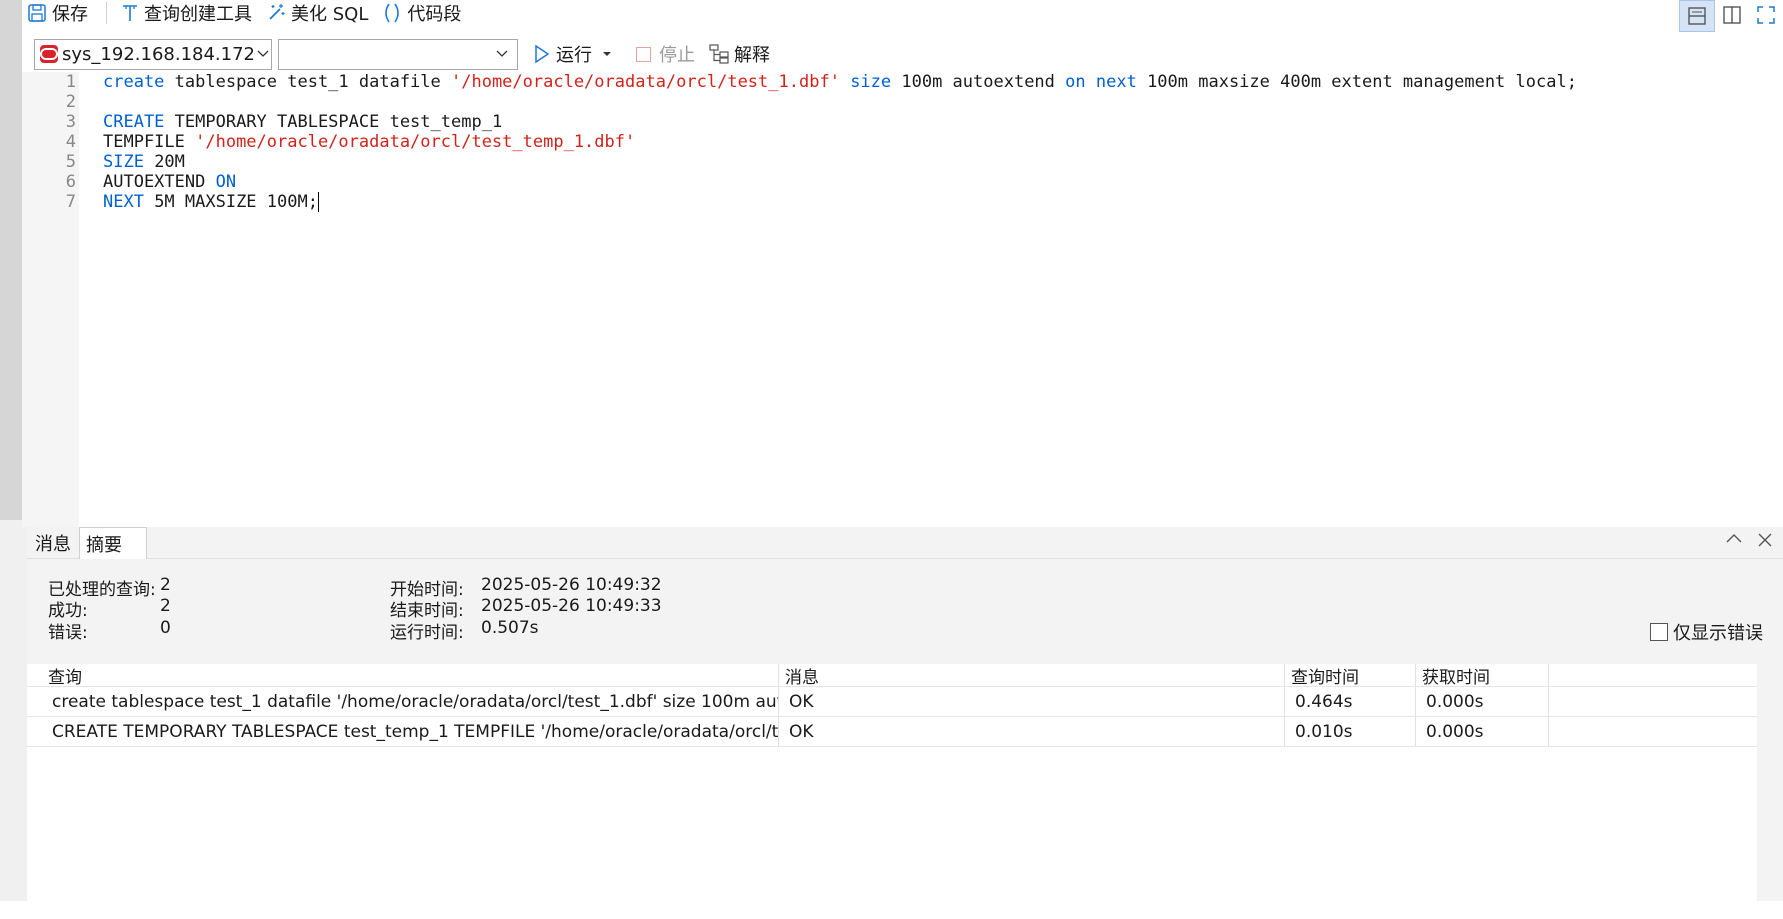 The height and width of the screenshot is (919, 1783). Describe the element at coordinates (1659, 632) in the screenshot. I see `only-errors-checkbox` at that location.